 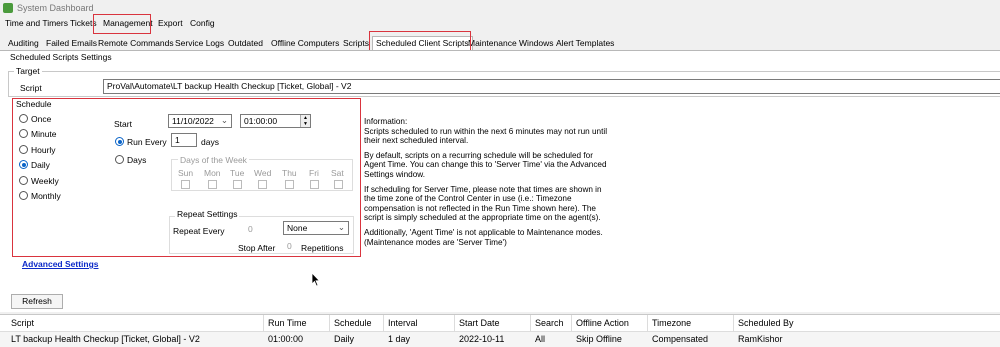 What do you see at coordinates (314, 184) in the screenshot?
I see `day-fri-checkbox` at bounding box center [314, 184].